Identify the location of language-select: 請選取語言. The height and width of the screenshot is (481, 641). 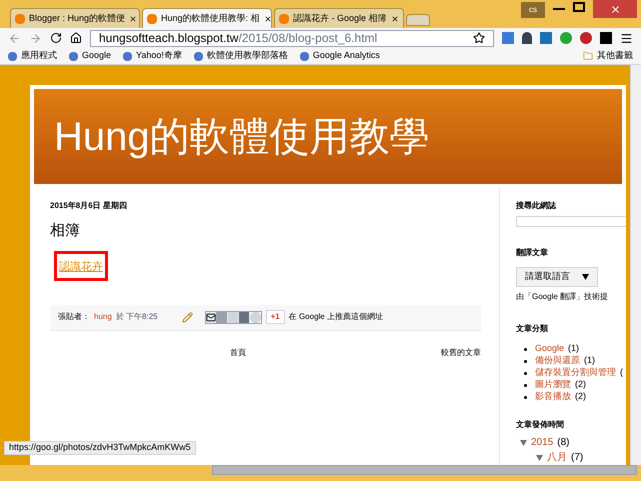
(557, 277).